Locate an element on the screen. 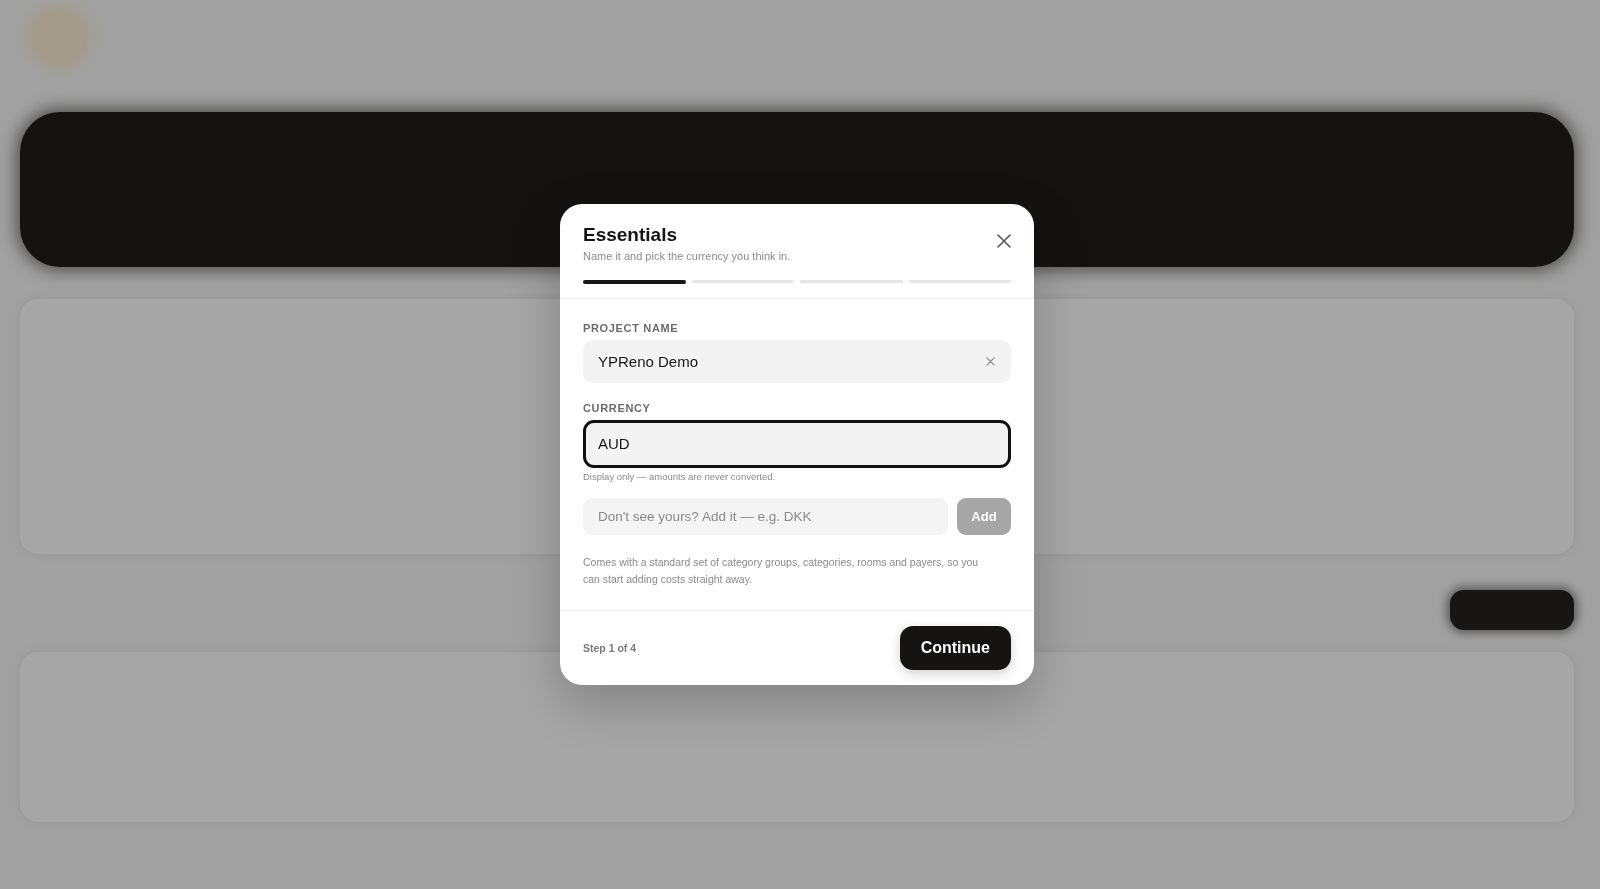 This screenshot has height=889, width=1600. field-label: PROJECT NAME is located at coordinates (631, 328).